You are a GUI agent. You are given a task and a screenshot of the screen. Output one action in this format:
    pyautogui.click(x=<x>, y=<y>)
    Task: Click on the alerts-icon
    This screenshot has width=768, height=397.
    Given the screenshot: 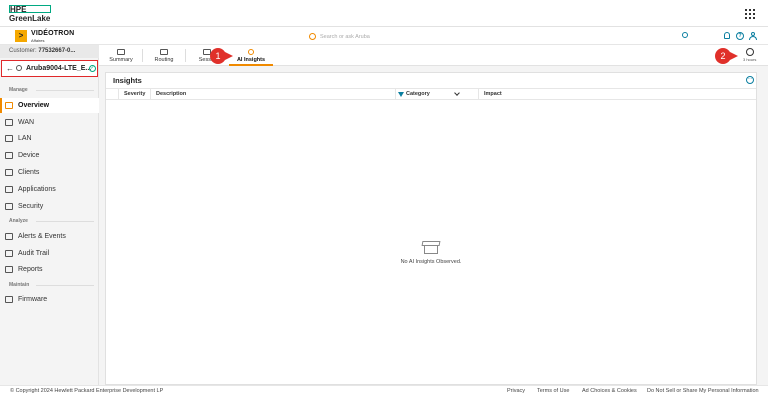 What is the action you would take?
    pyautogui.click(x=9, y=236)
    